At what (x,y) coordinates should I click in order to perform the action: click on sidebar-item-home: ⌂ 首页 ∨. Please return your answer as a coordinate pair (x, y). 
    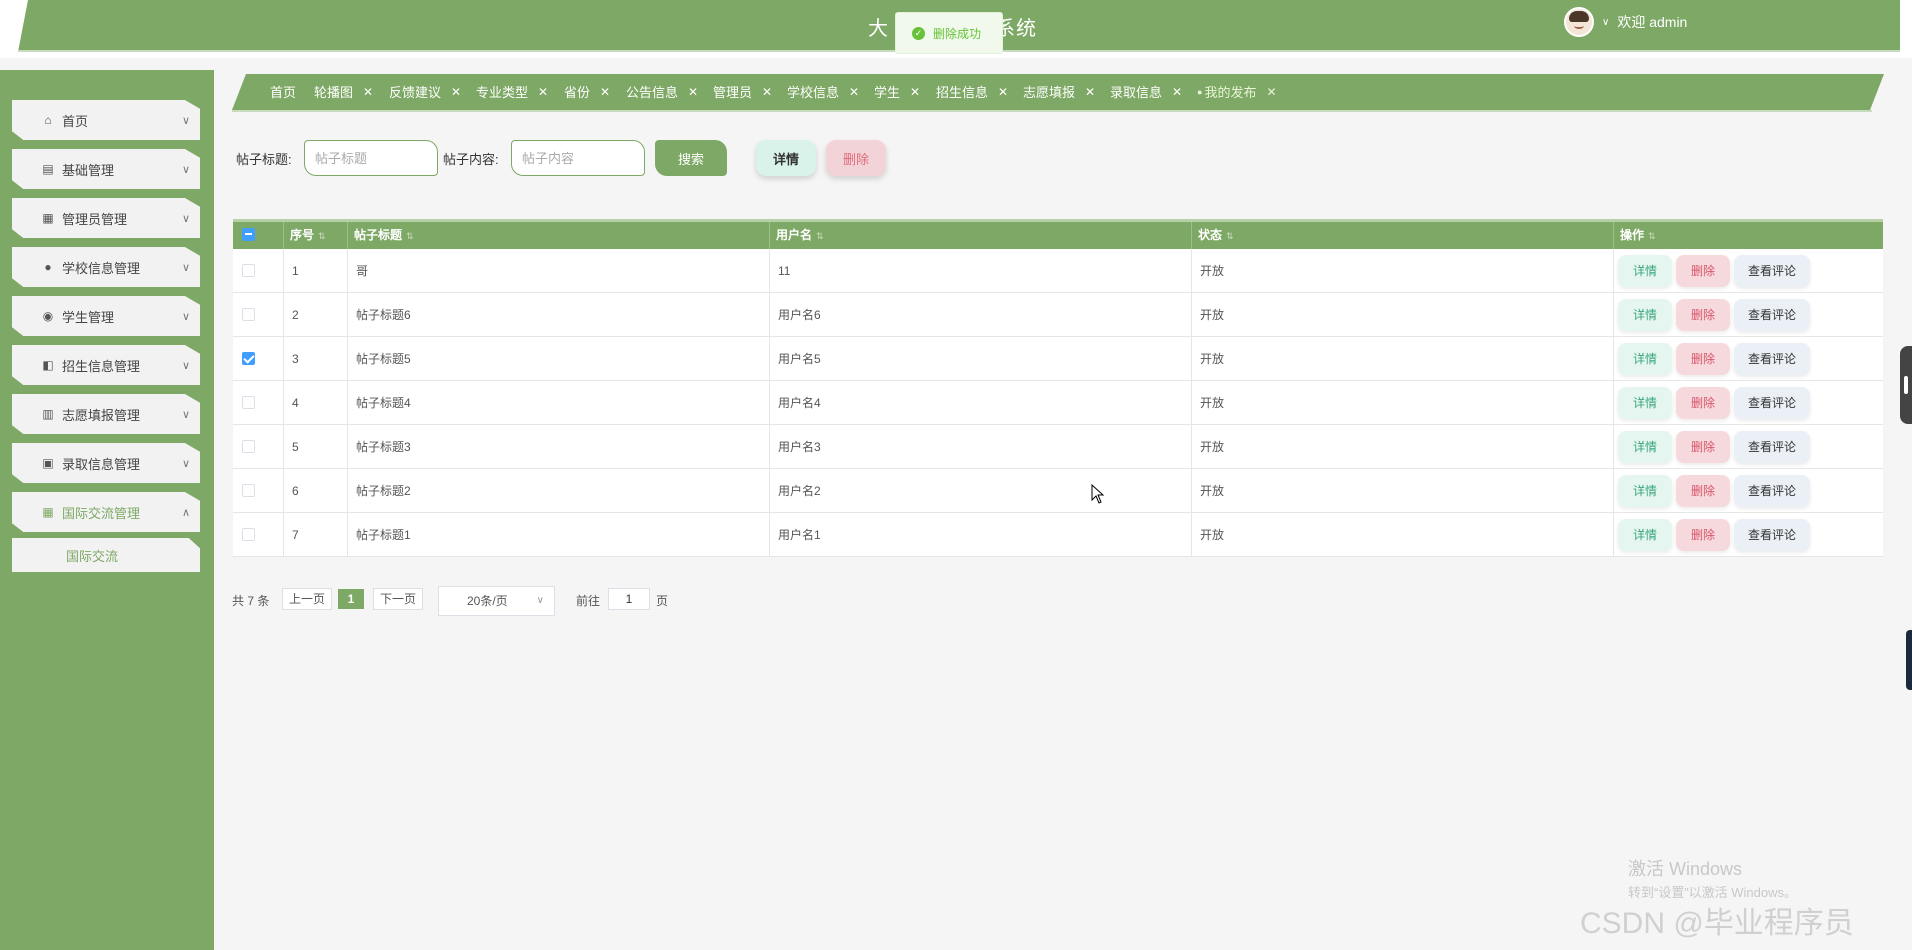
    Looking at the image, I should click on (106, 120).